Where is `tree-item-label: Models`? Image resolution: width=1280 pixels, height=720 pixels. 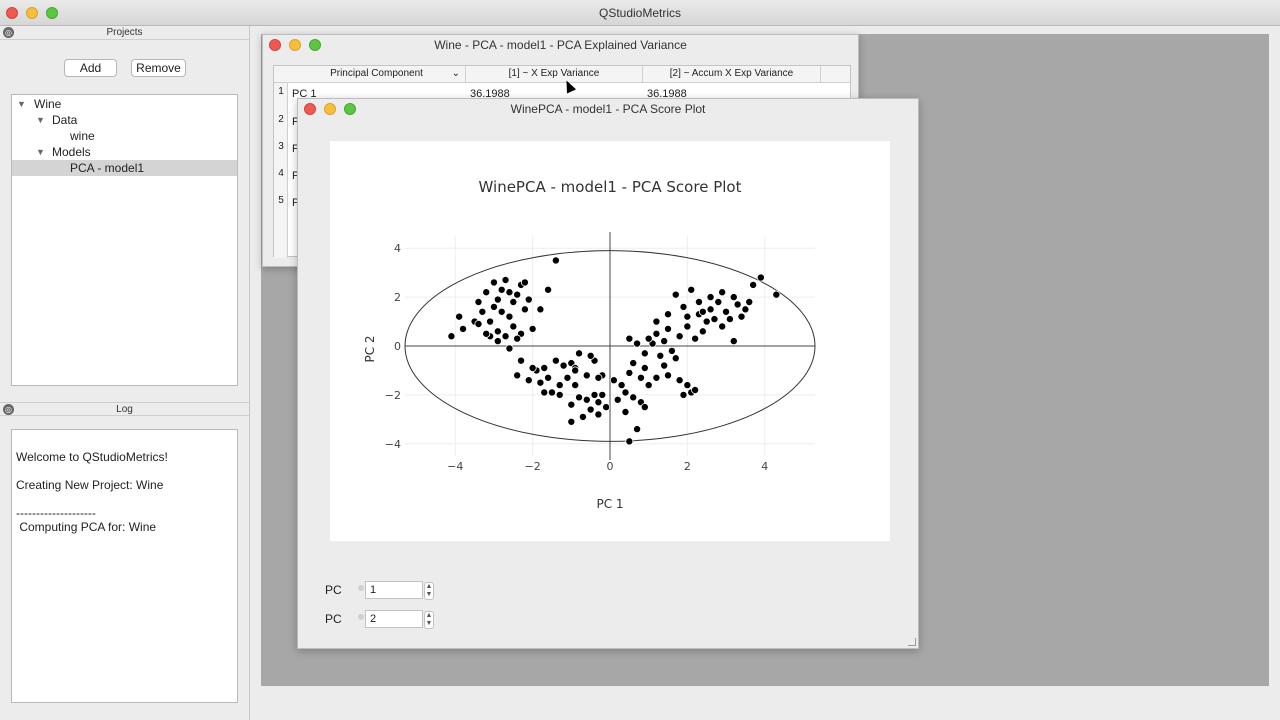
tree-item-label: Models is located at coordinates (71, 152).